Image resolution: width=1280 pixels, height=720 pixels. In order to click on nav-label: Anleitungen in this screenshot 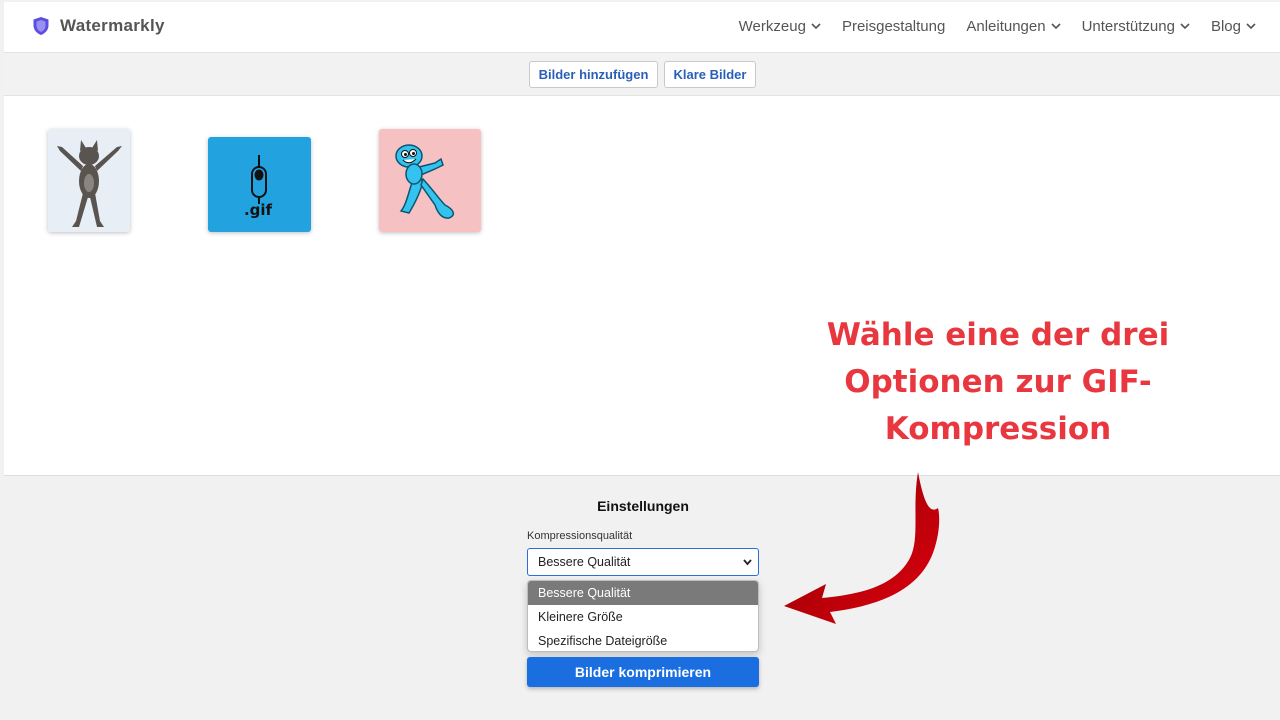, I will do `click(1006, 26)`.